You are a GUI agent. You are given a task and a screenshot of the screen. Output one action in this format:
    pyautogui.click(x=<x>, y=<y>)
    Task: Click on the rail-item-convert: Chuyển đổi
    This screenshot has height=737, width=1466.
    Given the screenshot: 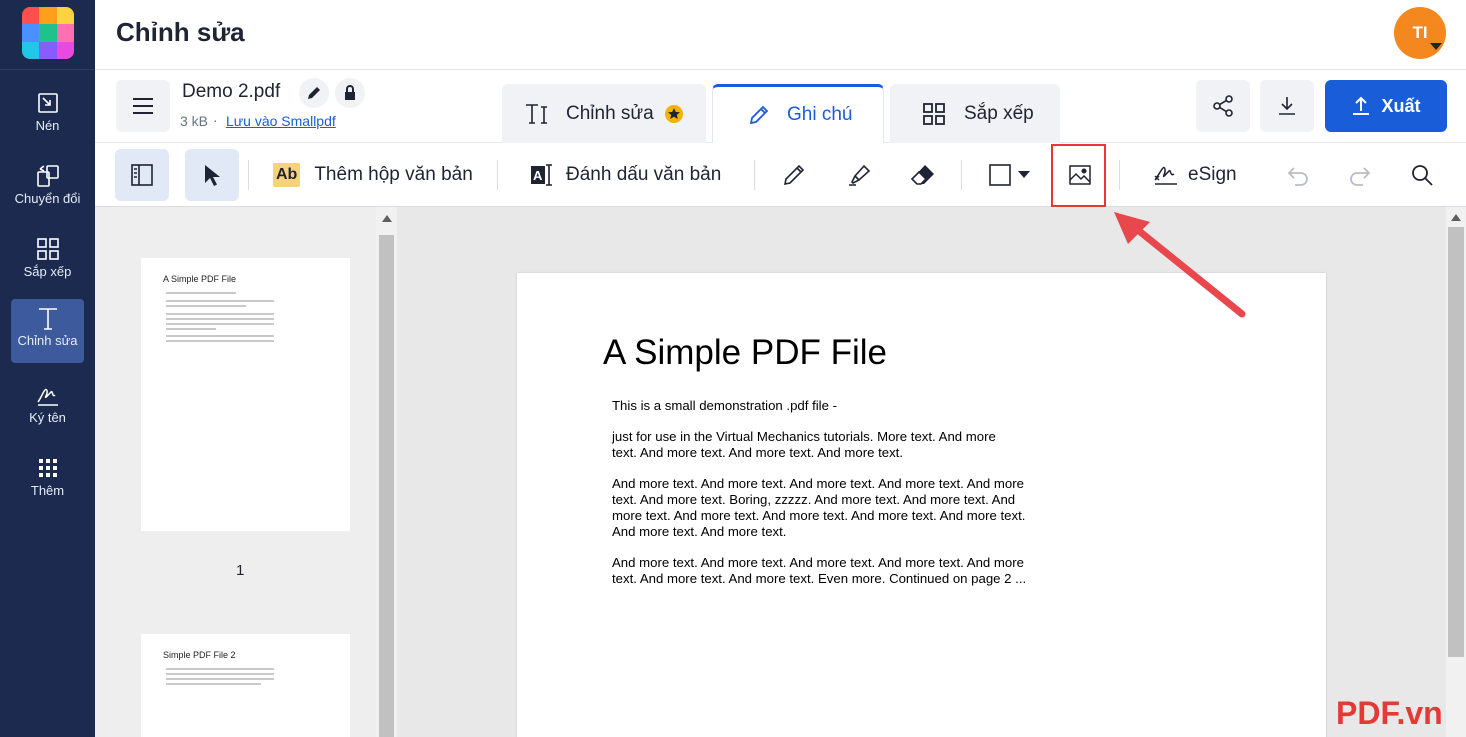 What is the action you would take?
    pyautogui.click(x=47, y=188)
    